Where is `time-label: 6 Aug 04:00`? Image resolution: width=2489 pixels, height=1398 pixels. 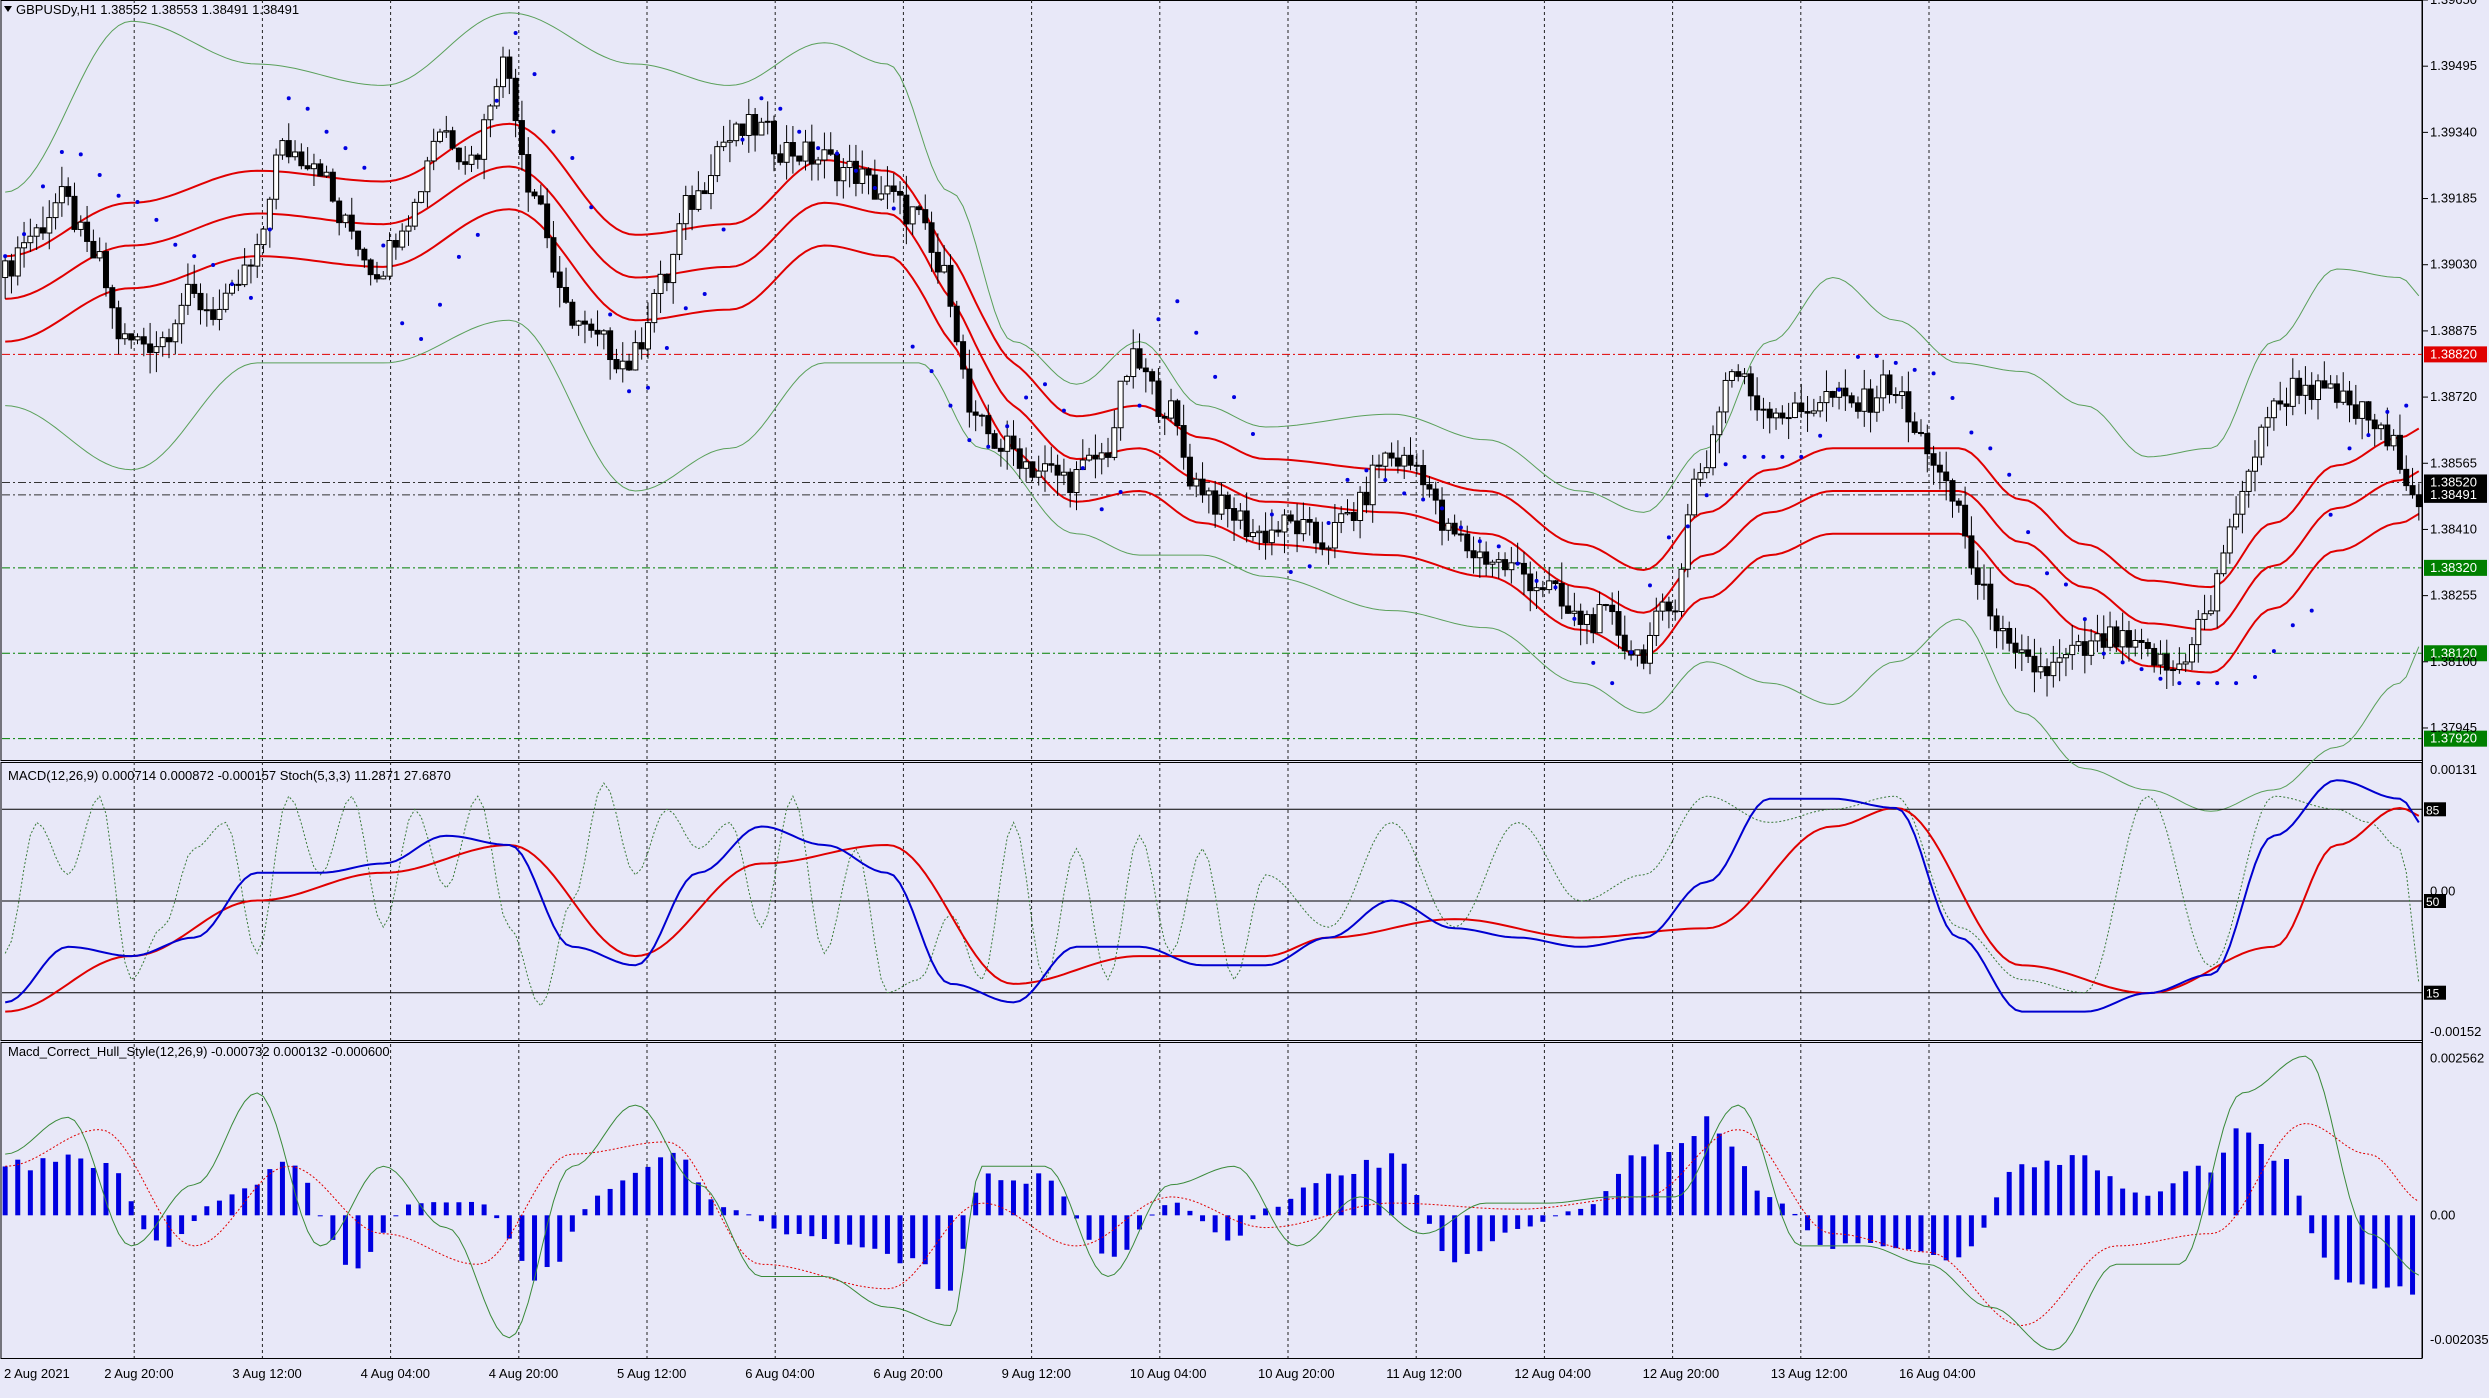
time-label: 6 Aug 04:00 is located at coordinates (779, 1373).